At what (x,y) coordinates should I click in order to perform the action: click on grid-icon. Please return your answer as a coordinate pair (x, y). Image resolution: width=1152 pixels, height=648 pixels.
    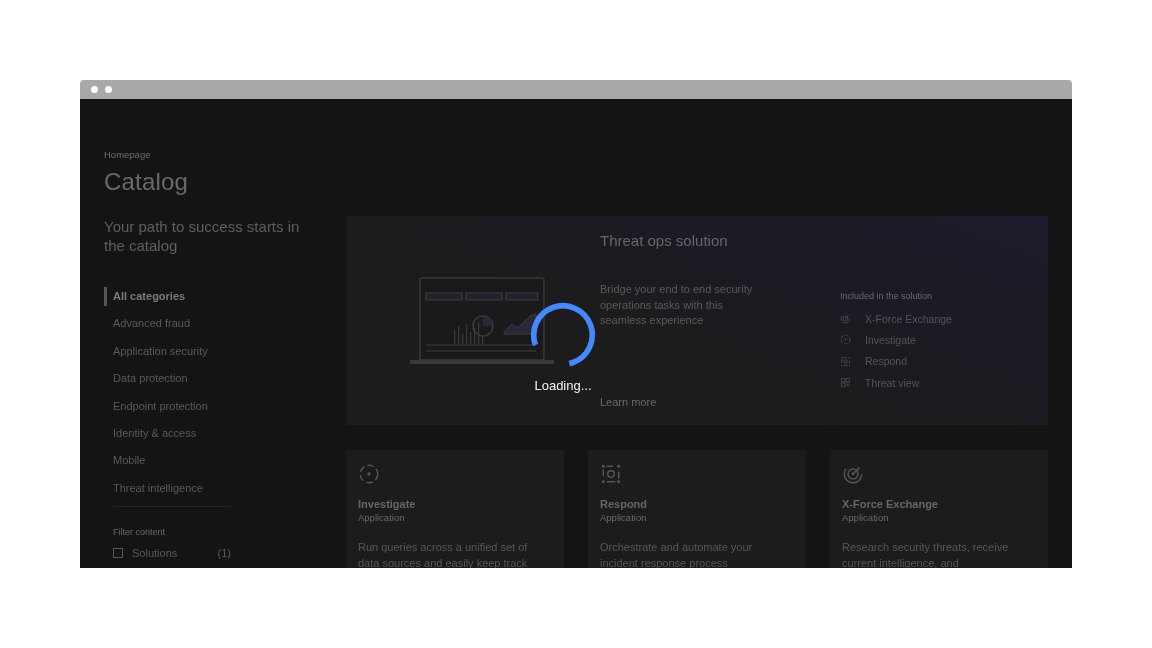
    Looking at the image, I should click on (845, 383).